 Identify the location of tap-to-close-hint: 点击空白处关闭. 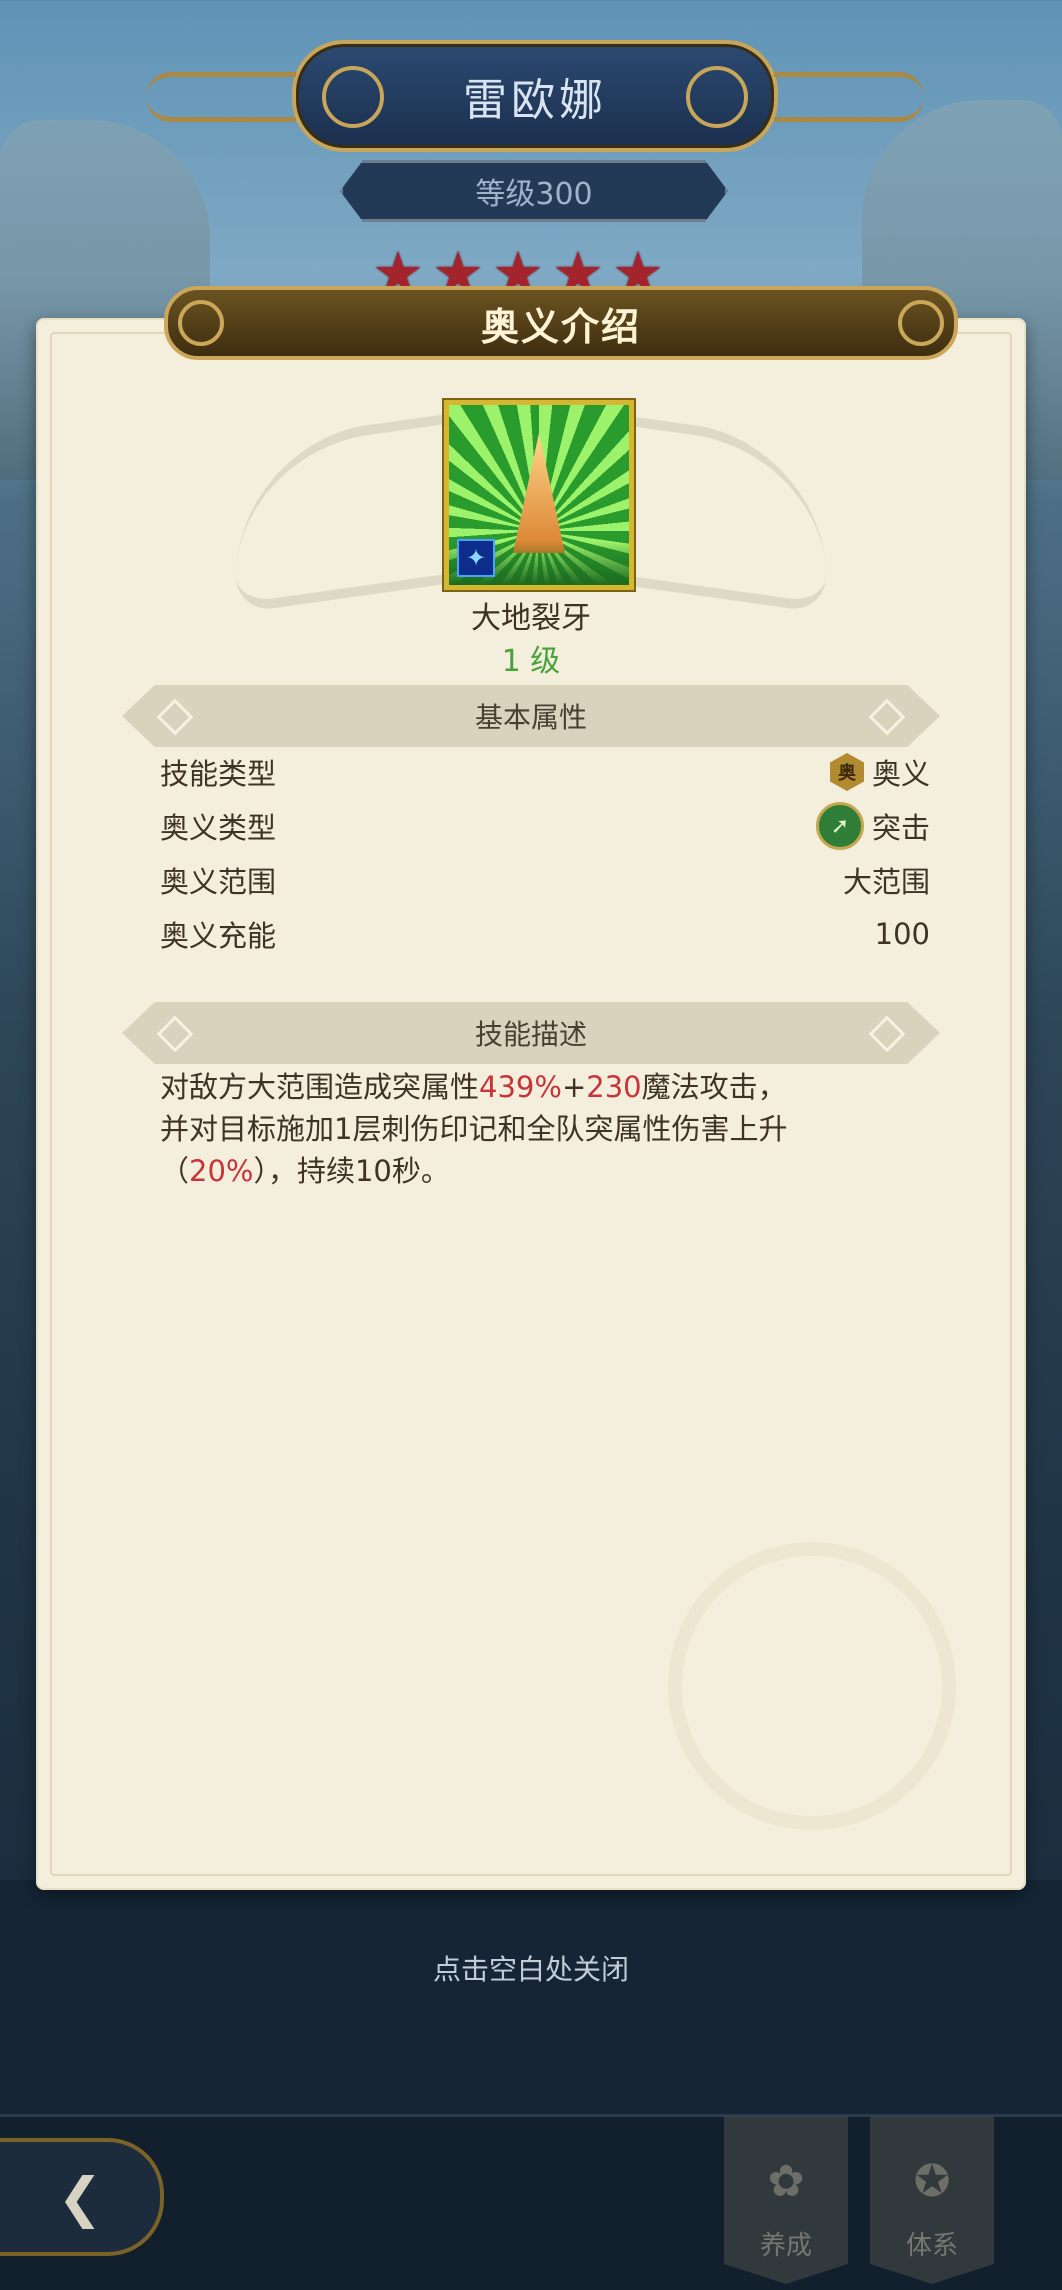
(531, 1968).